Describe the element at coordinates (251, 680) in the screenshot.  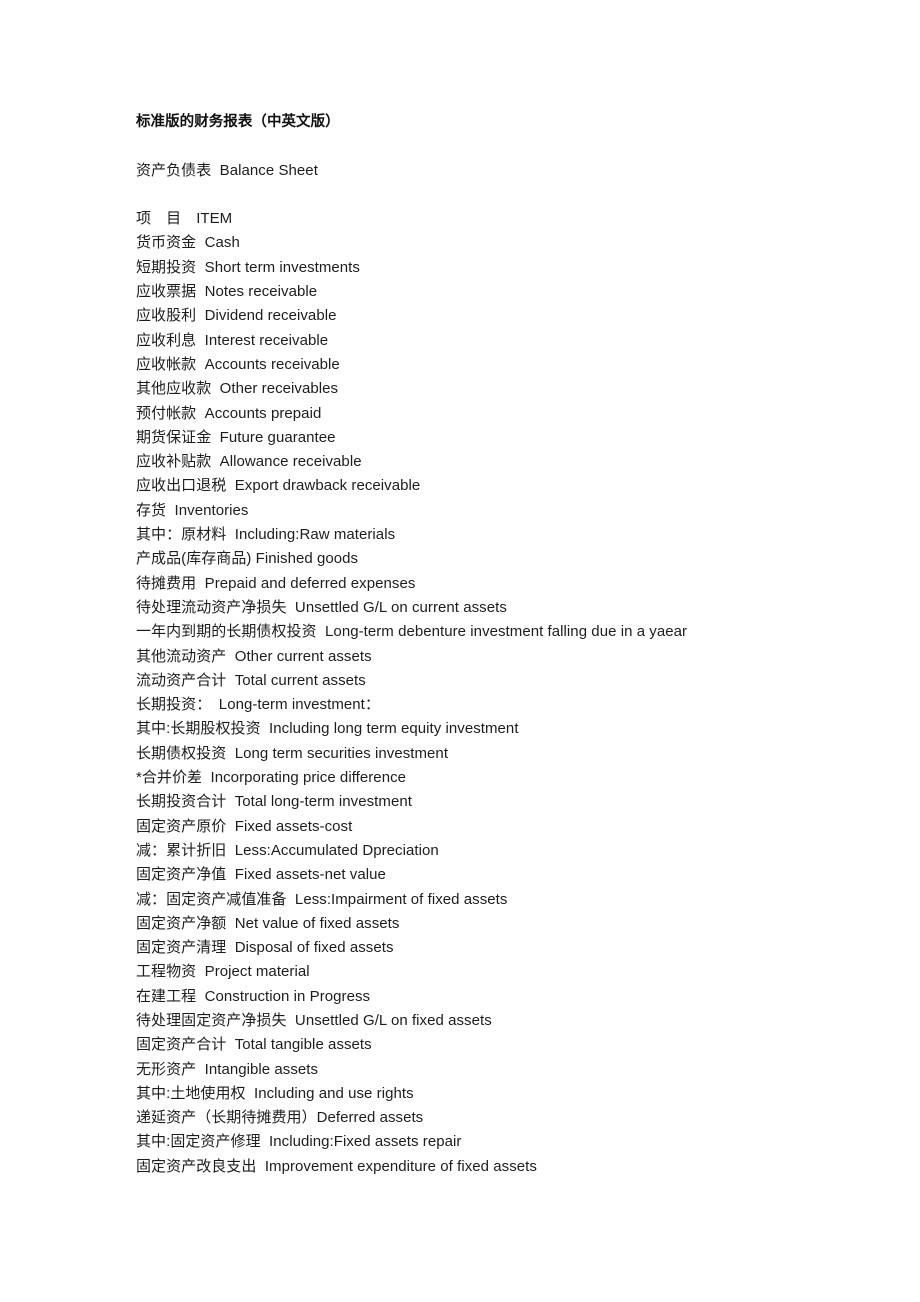
I see `balance-sheet-line: 流动资产合计 Total current assets` at that location.